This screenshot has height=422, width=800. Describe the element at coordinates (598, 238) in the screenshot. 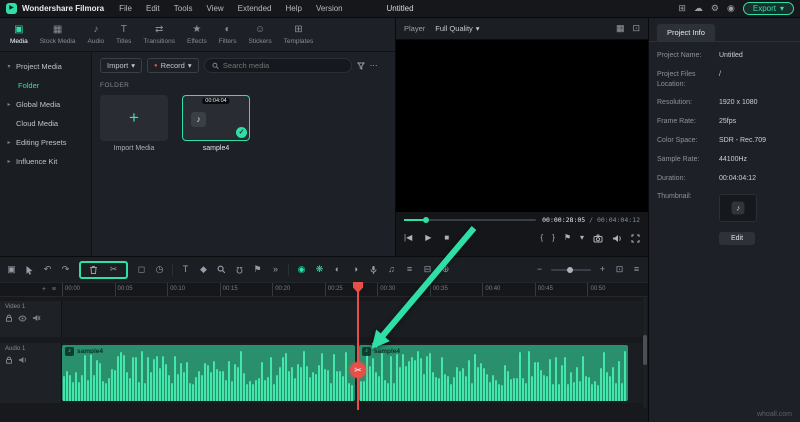

I see `snapshot-icon` at that location.